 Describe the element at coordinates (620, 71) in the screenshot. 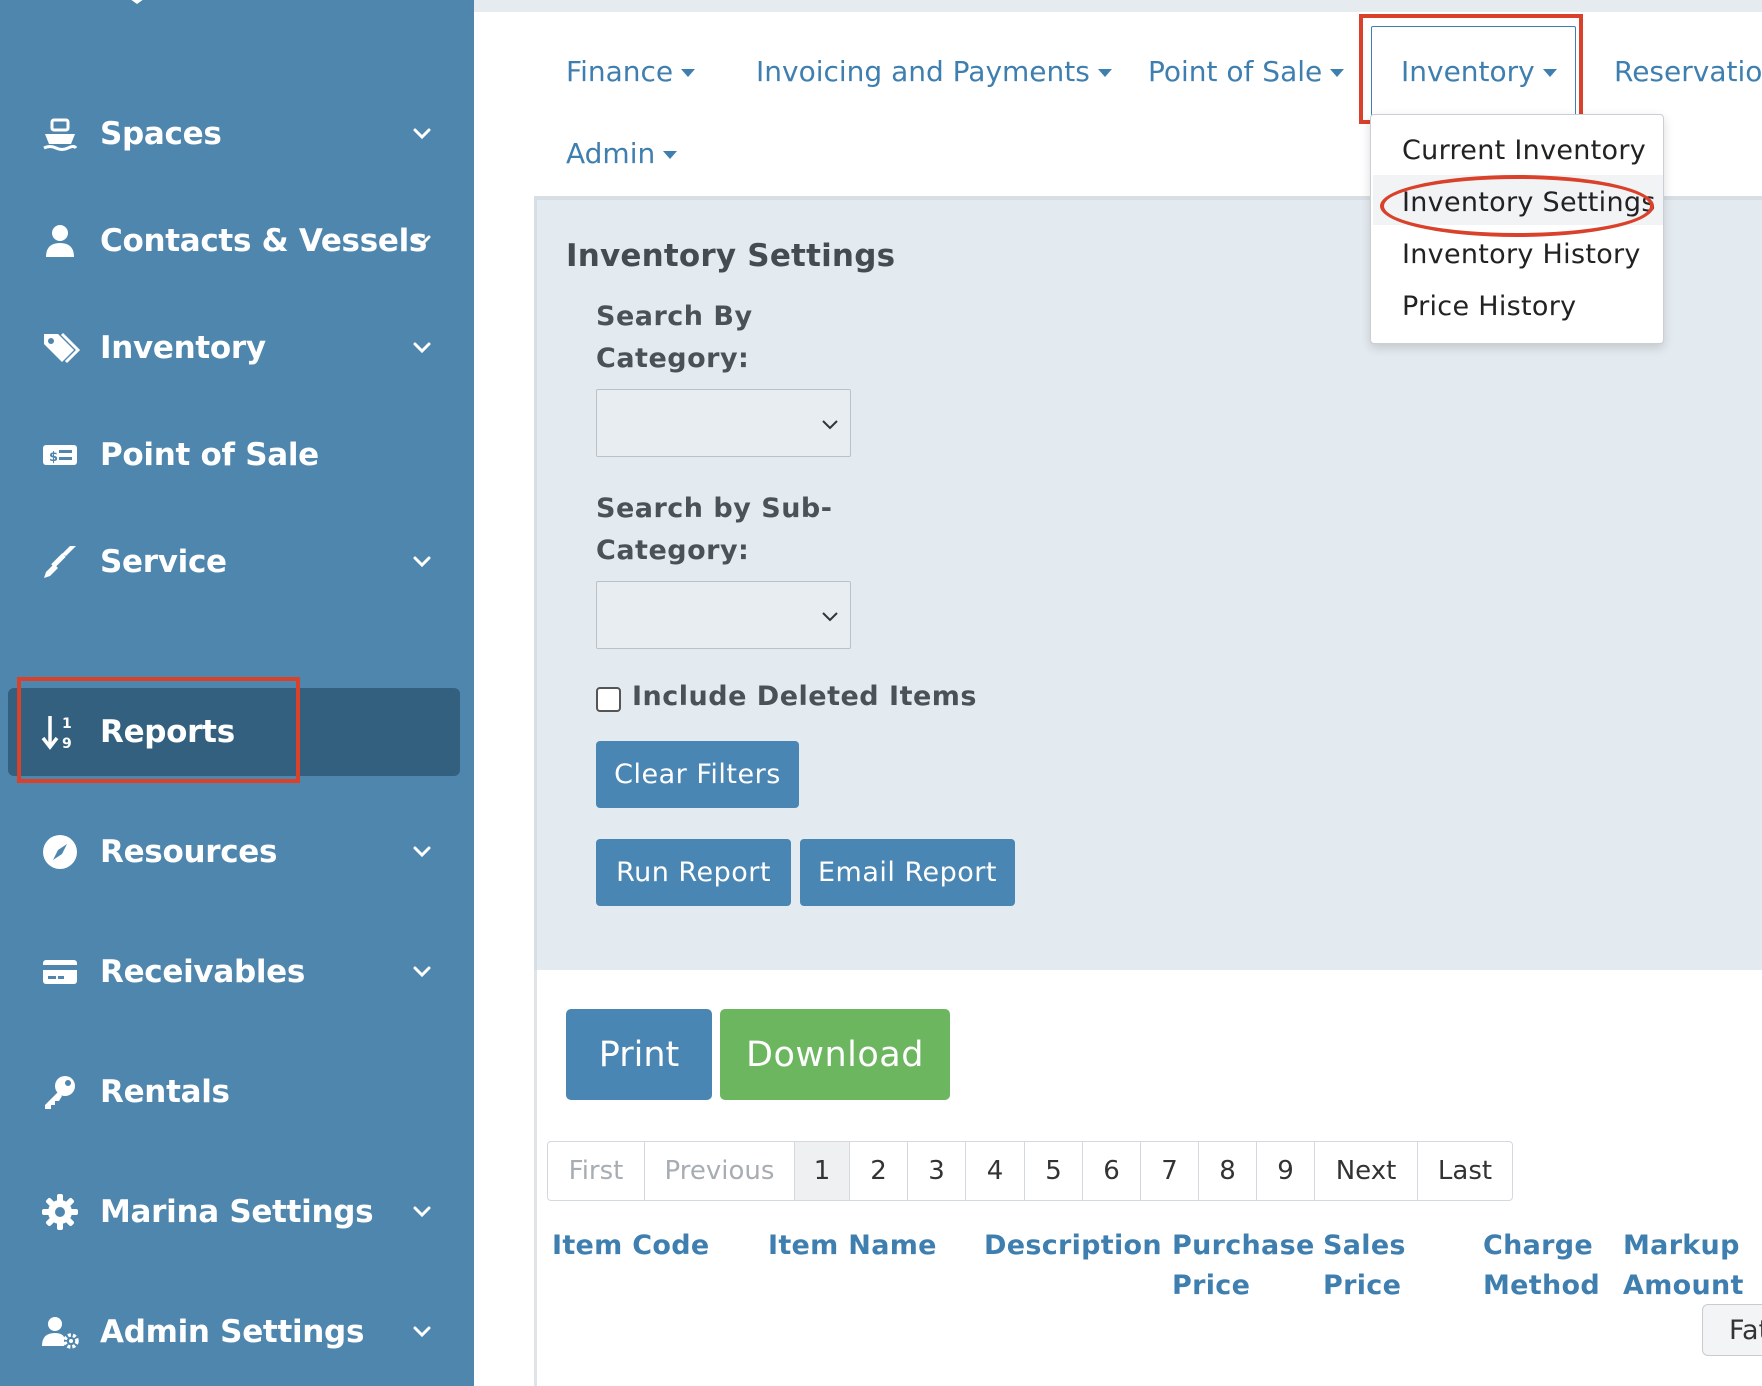

I see `nav-finance-label: Finance` at that location.